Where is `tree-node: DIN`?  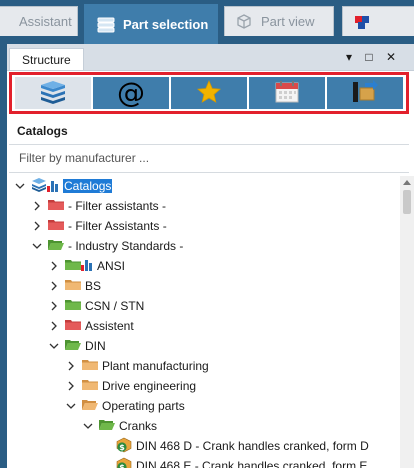 tree-node: DIN is located at coordinates (200, 346).